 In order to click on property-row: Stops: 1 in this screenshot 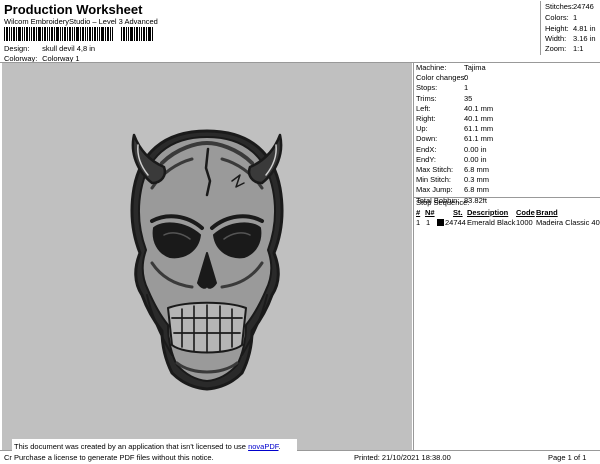, I will do `click(442, 87)`.